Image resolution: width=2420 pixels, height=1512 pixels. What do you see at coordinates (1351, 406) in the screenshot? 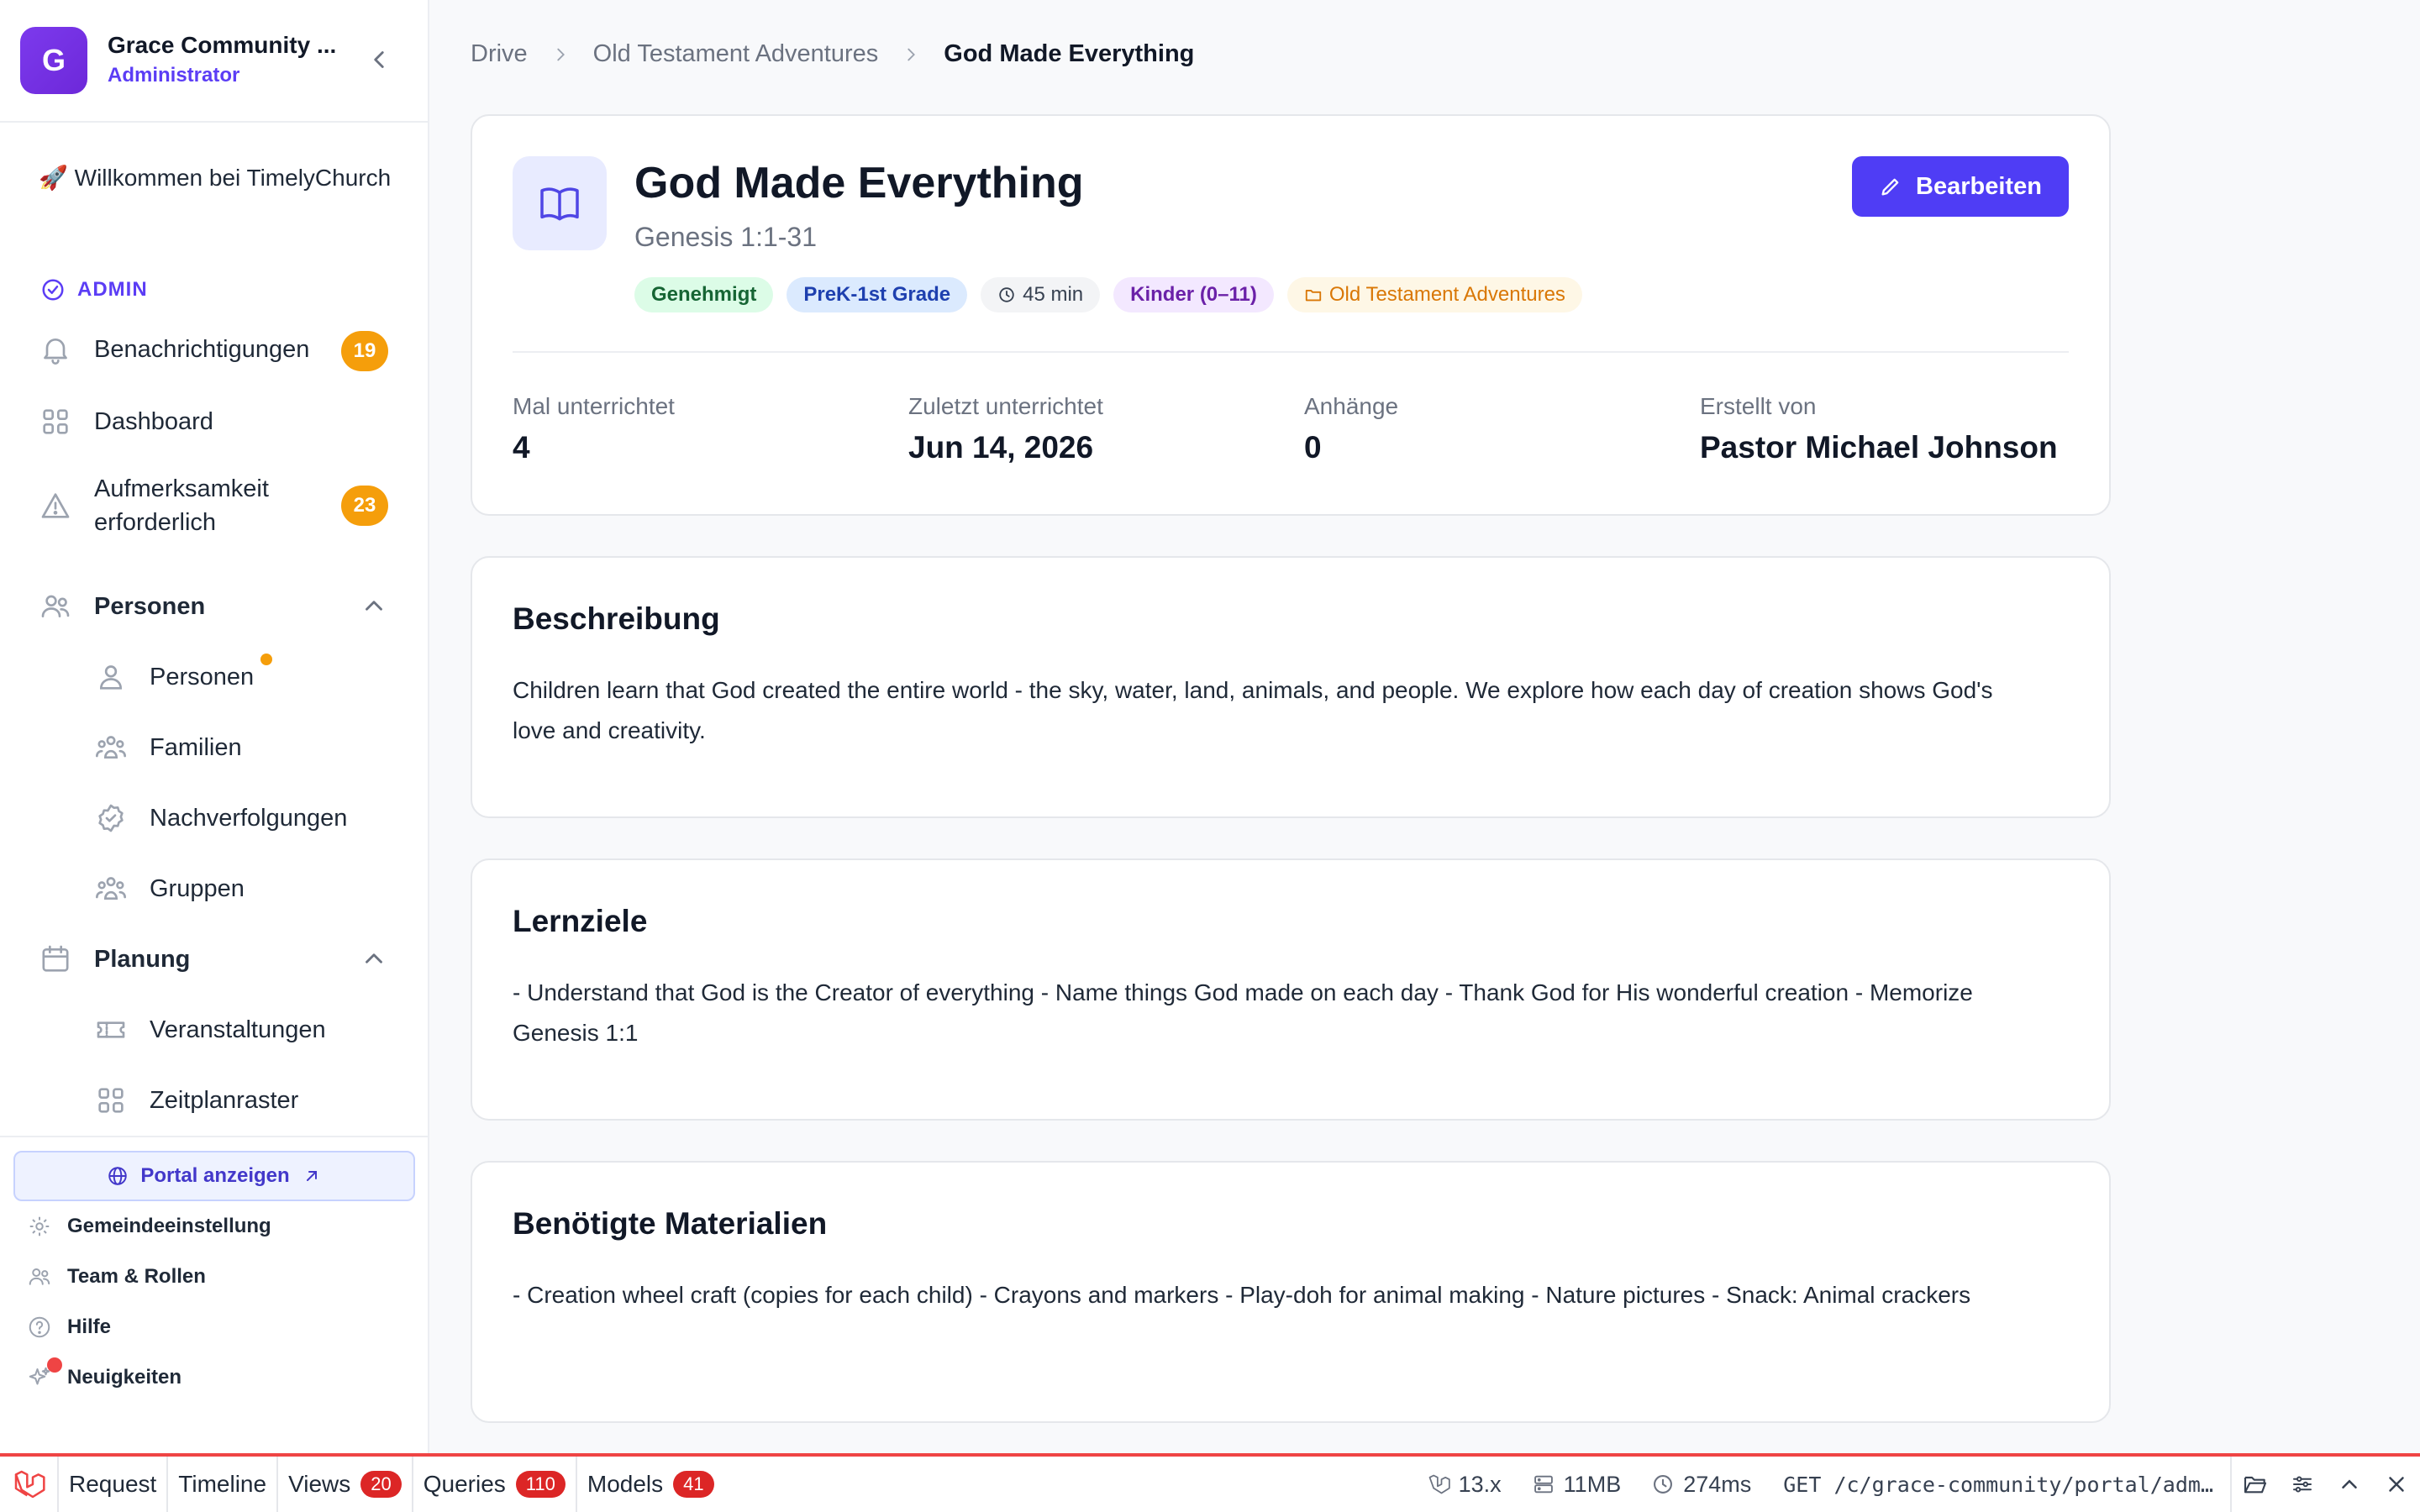
I see `stat-label: Anhänge` at bounding box center [1351, 406].